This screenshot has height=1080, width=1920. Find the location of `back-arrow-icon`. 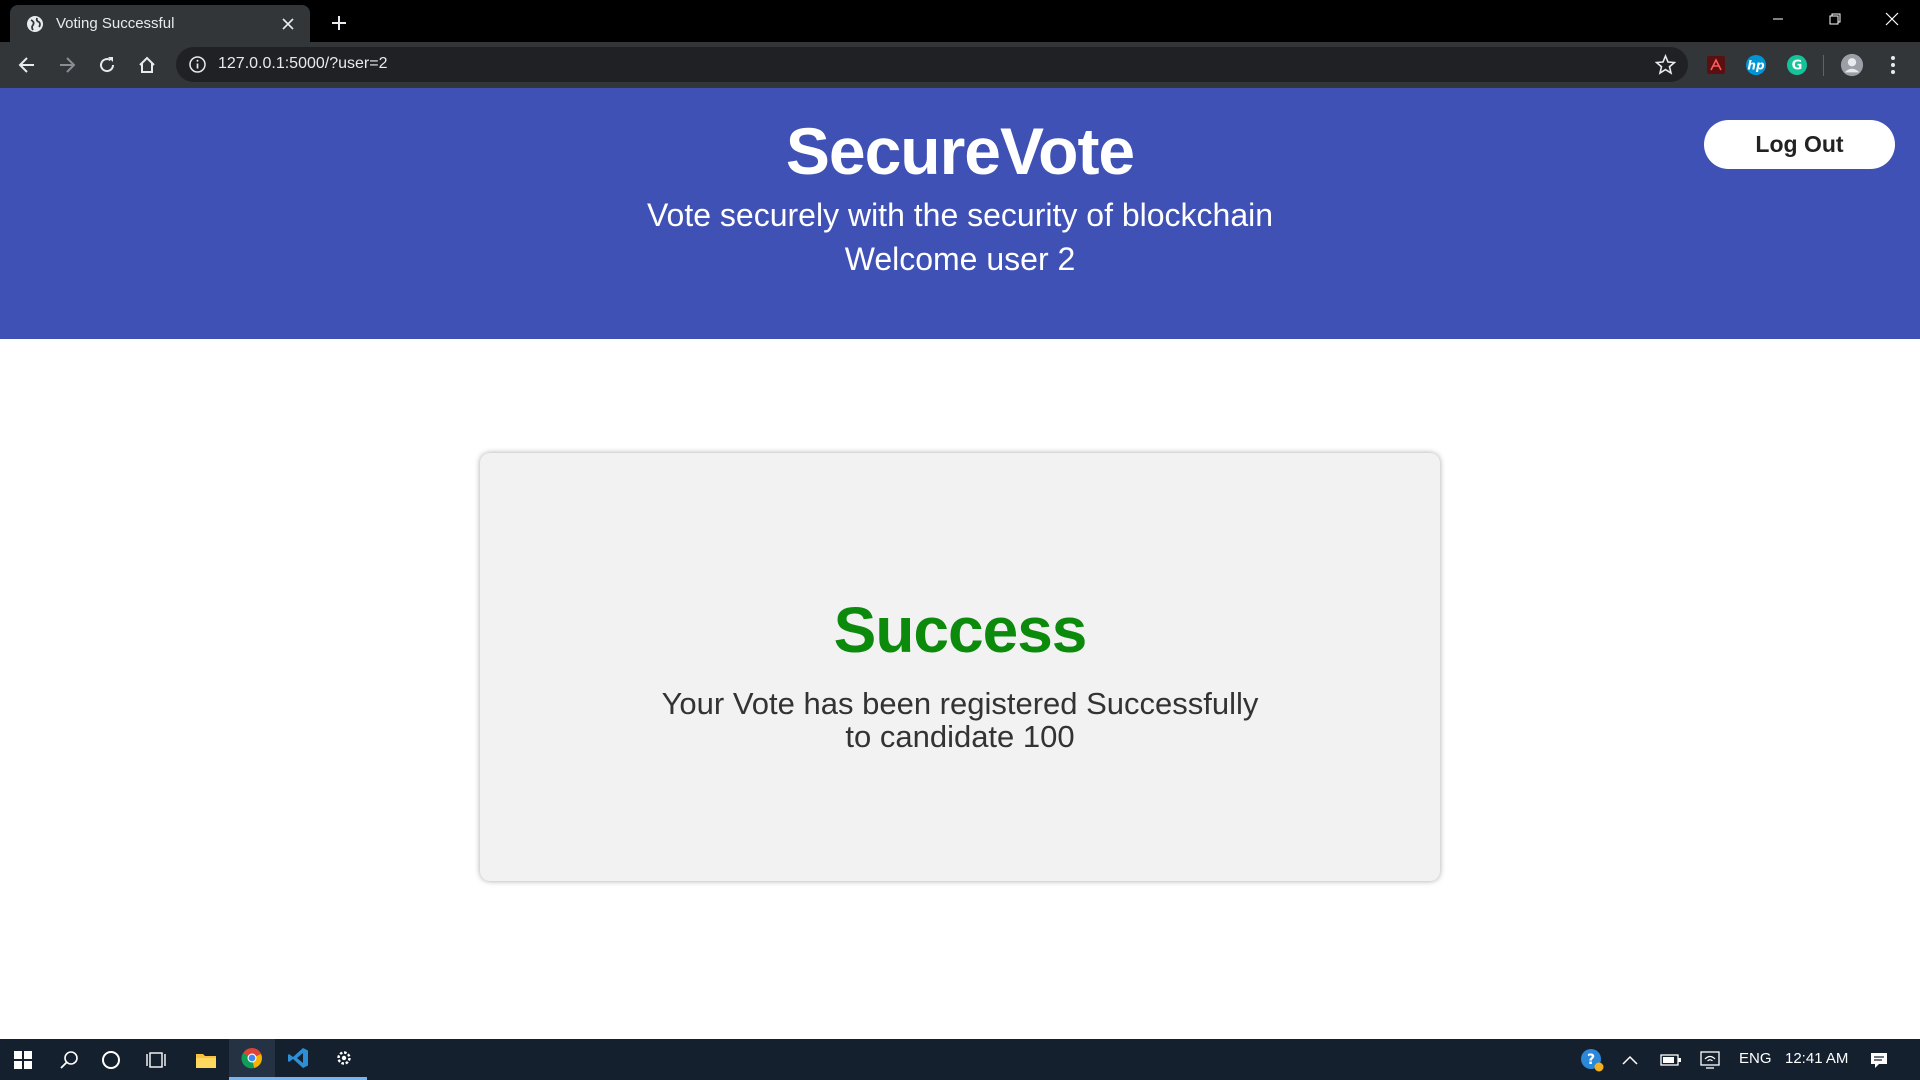

back-arrow-icon is located at coordinates (27, 65).